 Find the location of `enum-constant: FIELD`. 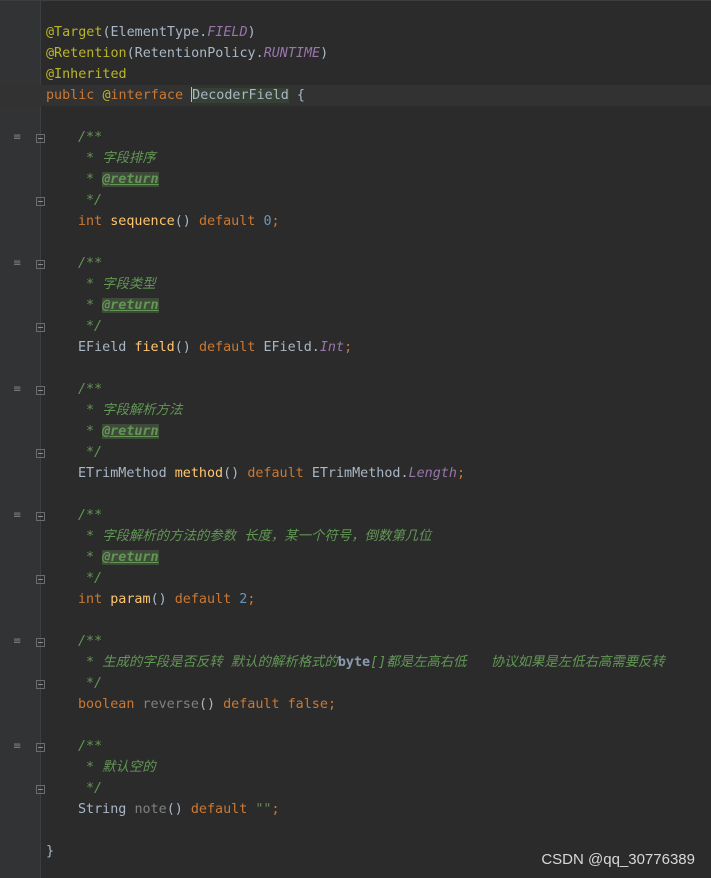

enum-constant: FIELD is located at coordinates (227, 32).